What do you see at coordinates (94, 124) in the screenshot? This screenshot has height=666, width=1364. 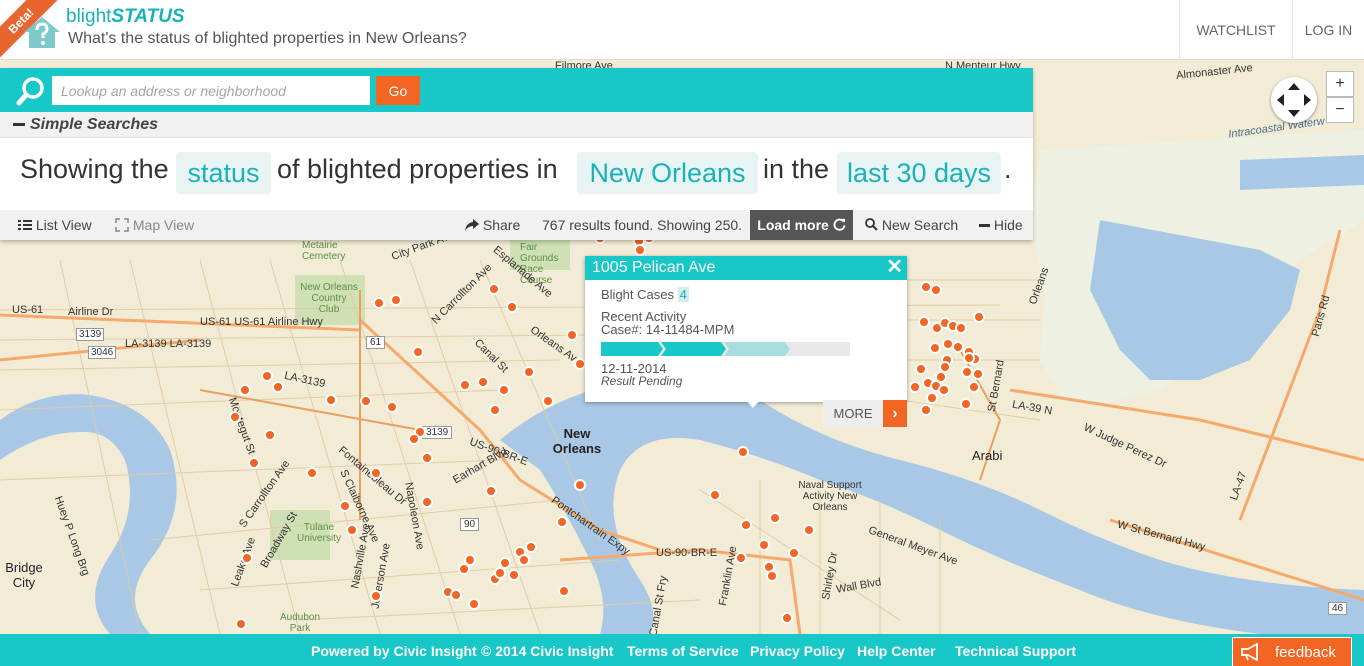 I see `simple-searches-label: Simple Searches` at bounding box center [94, 124].